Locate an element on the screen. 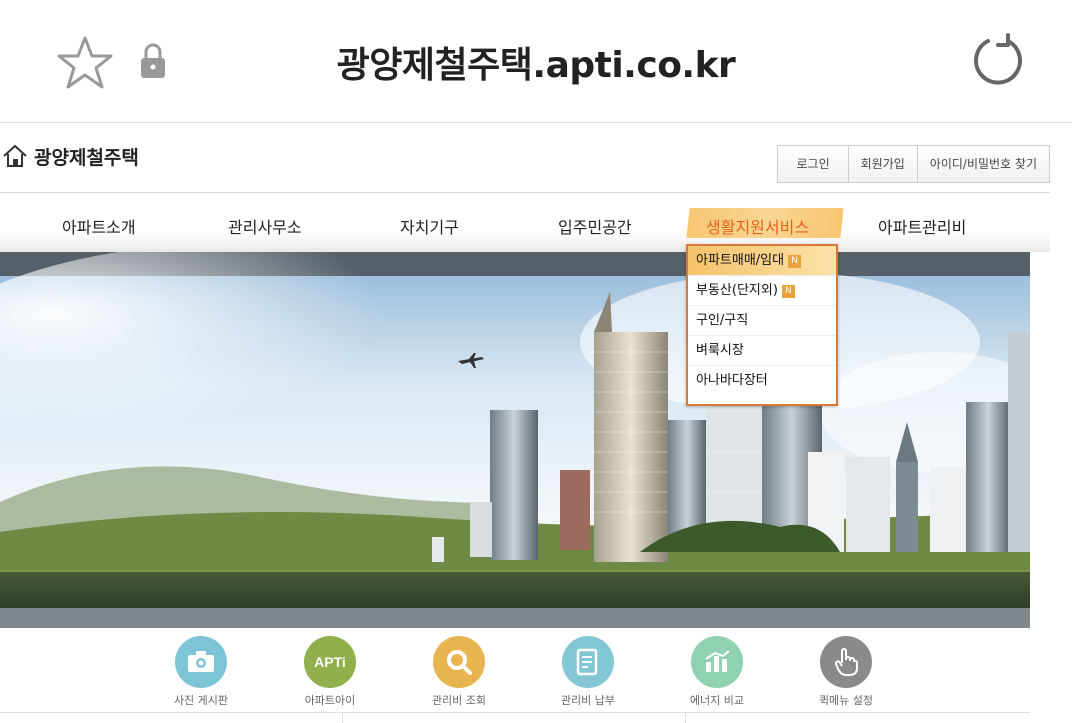 The width and height of the screenshot is (1072, 723). energy-chart-icon is located at coordinates (717, 662).